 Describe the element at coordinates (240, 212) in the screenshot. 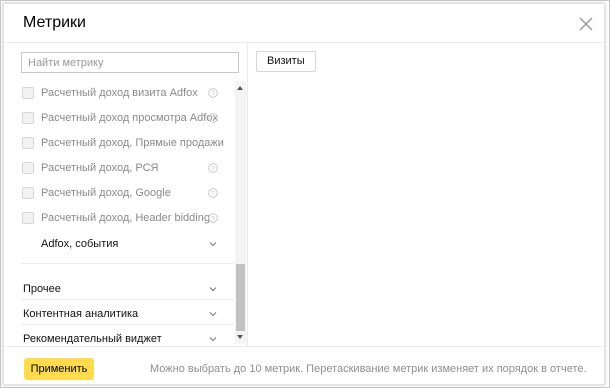

I see `list-scrollbar` at that location.